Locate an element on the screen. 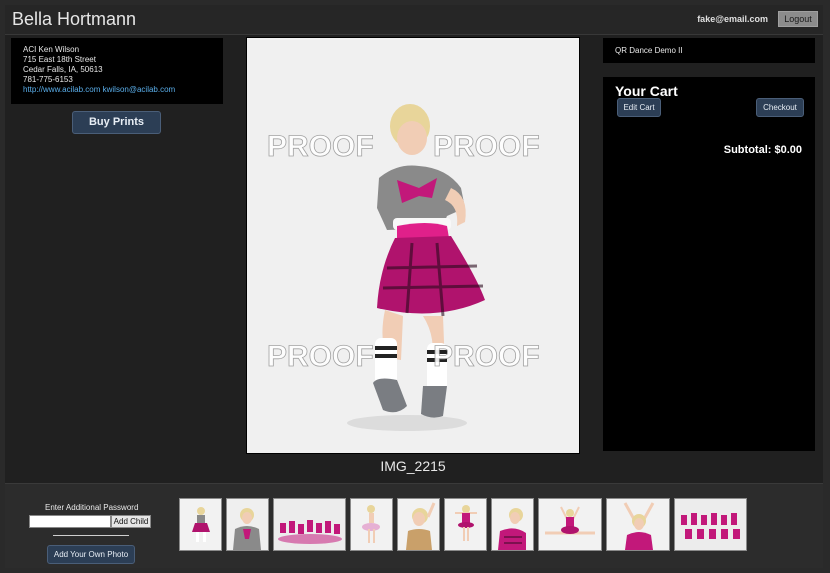  studio-website-link: http://www.acilab.com is located at coordinates (61, 89).